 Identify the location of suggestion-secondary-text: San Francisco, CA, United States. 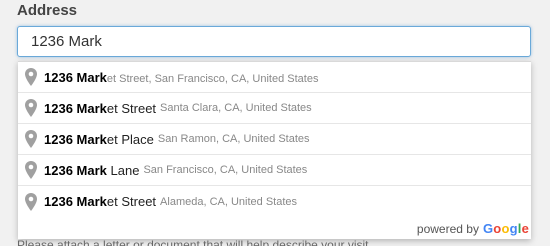
(225, 170).